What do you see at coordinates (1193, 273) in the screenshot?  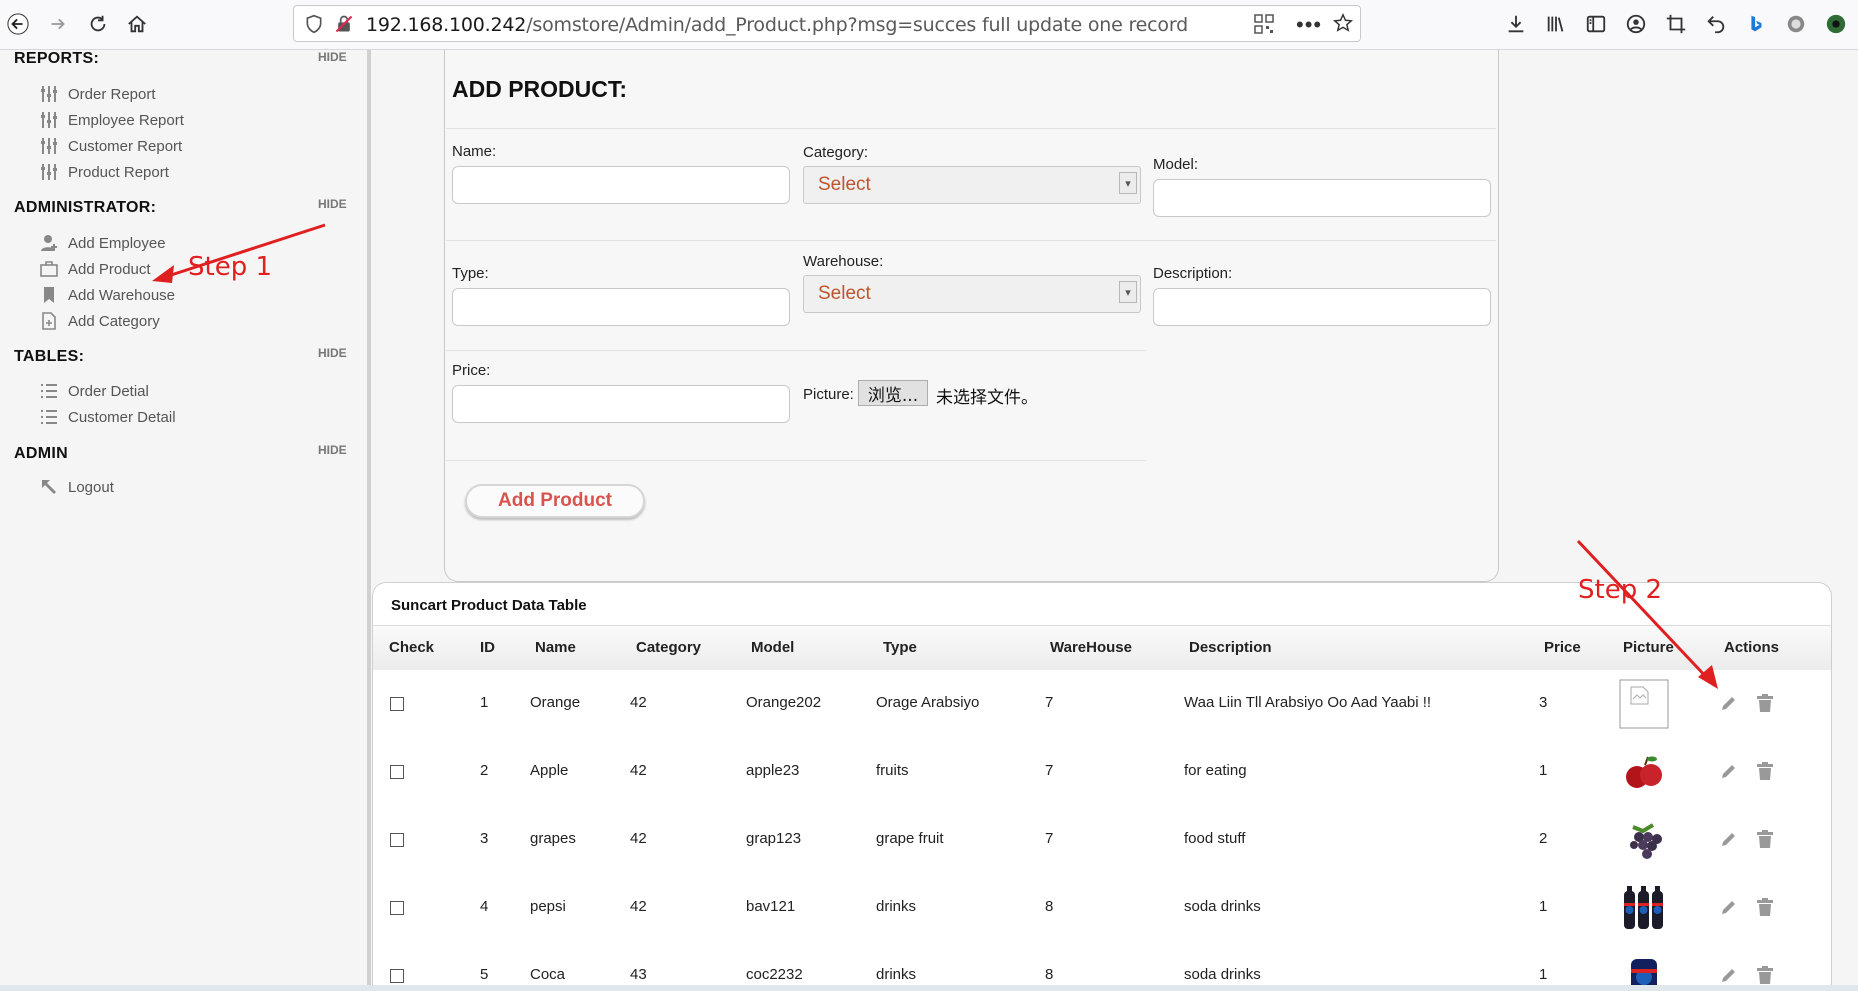 I see `description-label: Description:` at bounding box center [1193, 273].